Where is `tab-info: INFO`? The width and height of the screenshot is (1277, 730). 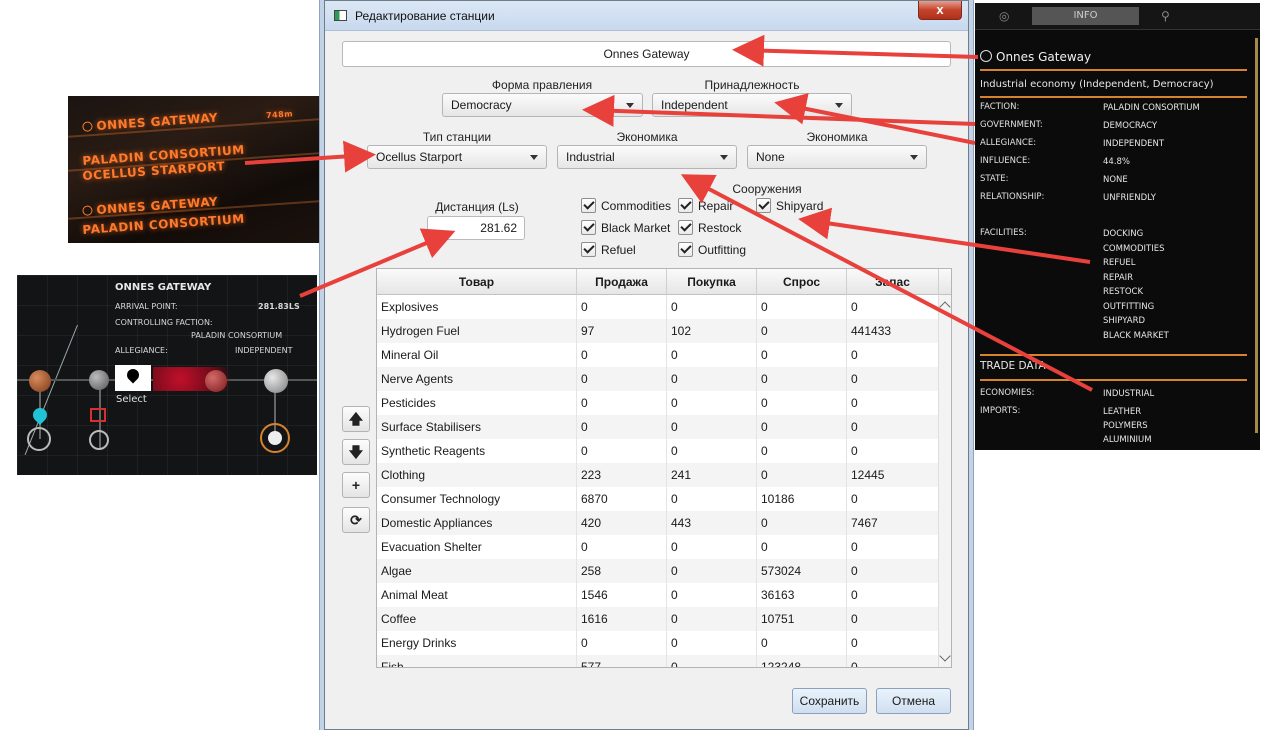 tab-info: INFO is located at coordinates (1085, 16).